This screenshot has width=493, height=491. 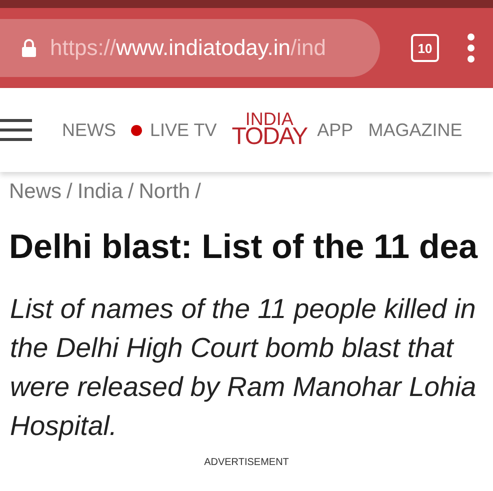 I want to click on address-bar: https://www.indiatoday.in/ind, so click(x=190, y=48).